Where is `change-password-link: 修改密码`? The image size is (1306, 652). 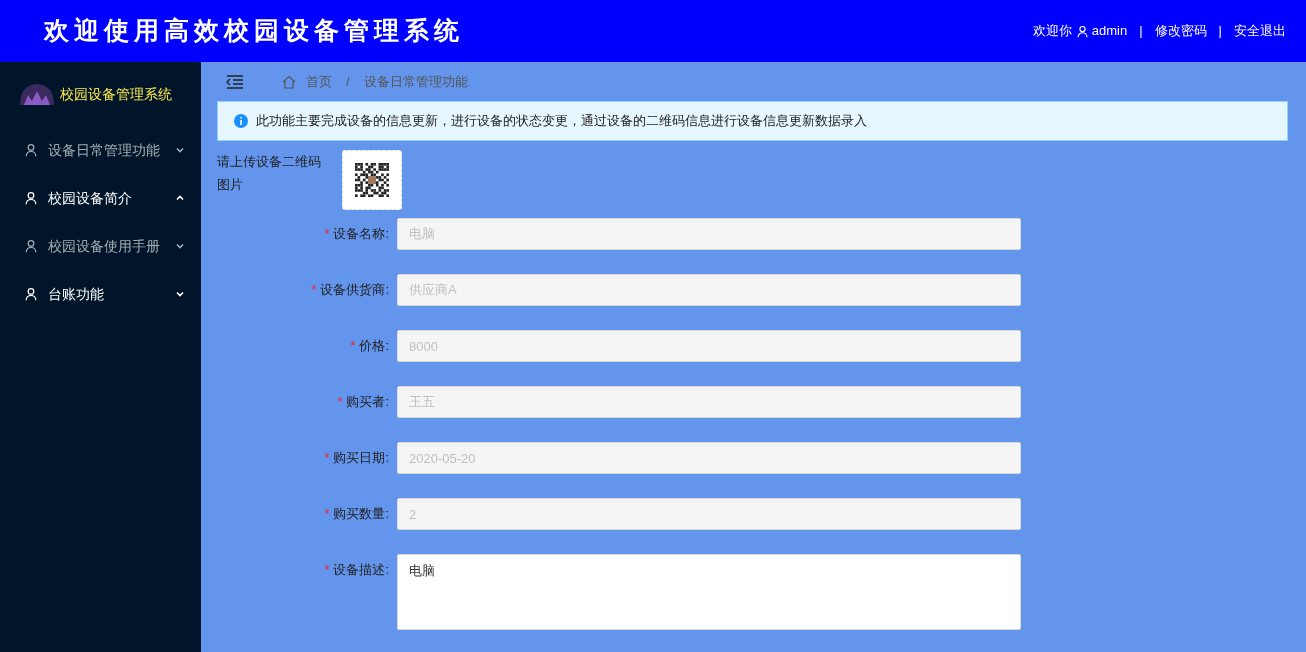 change-password-link: 修改密码 is located at coordinates (1180, 31).